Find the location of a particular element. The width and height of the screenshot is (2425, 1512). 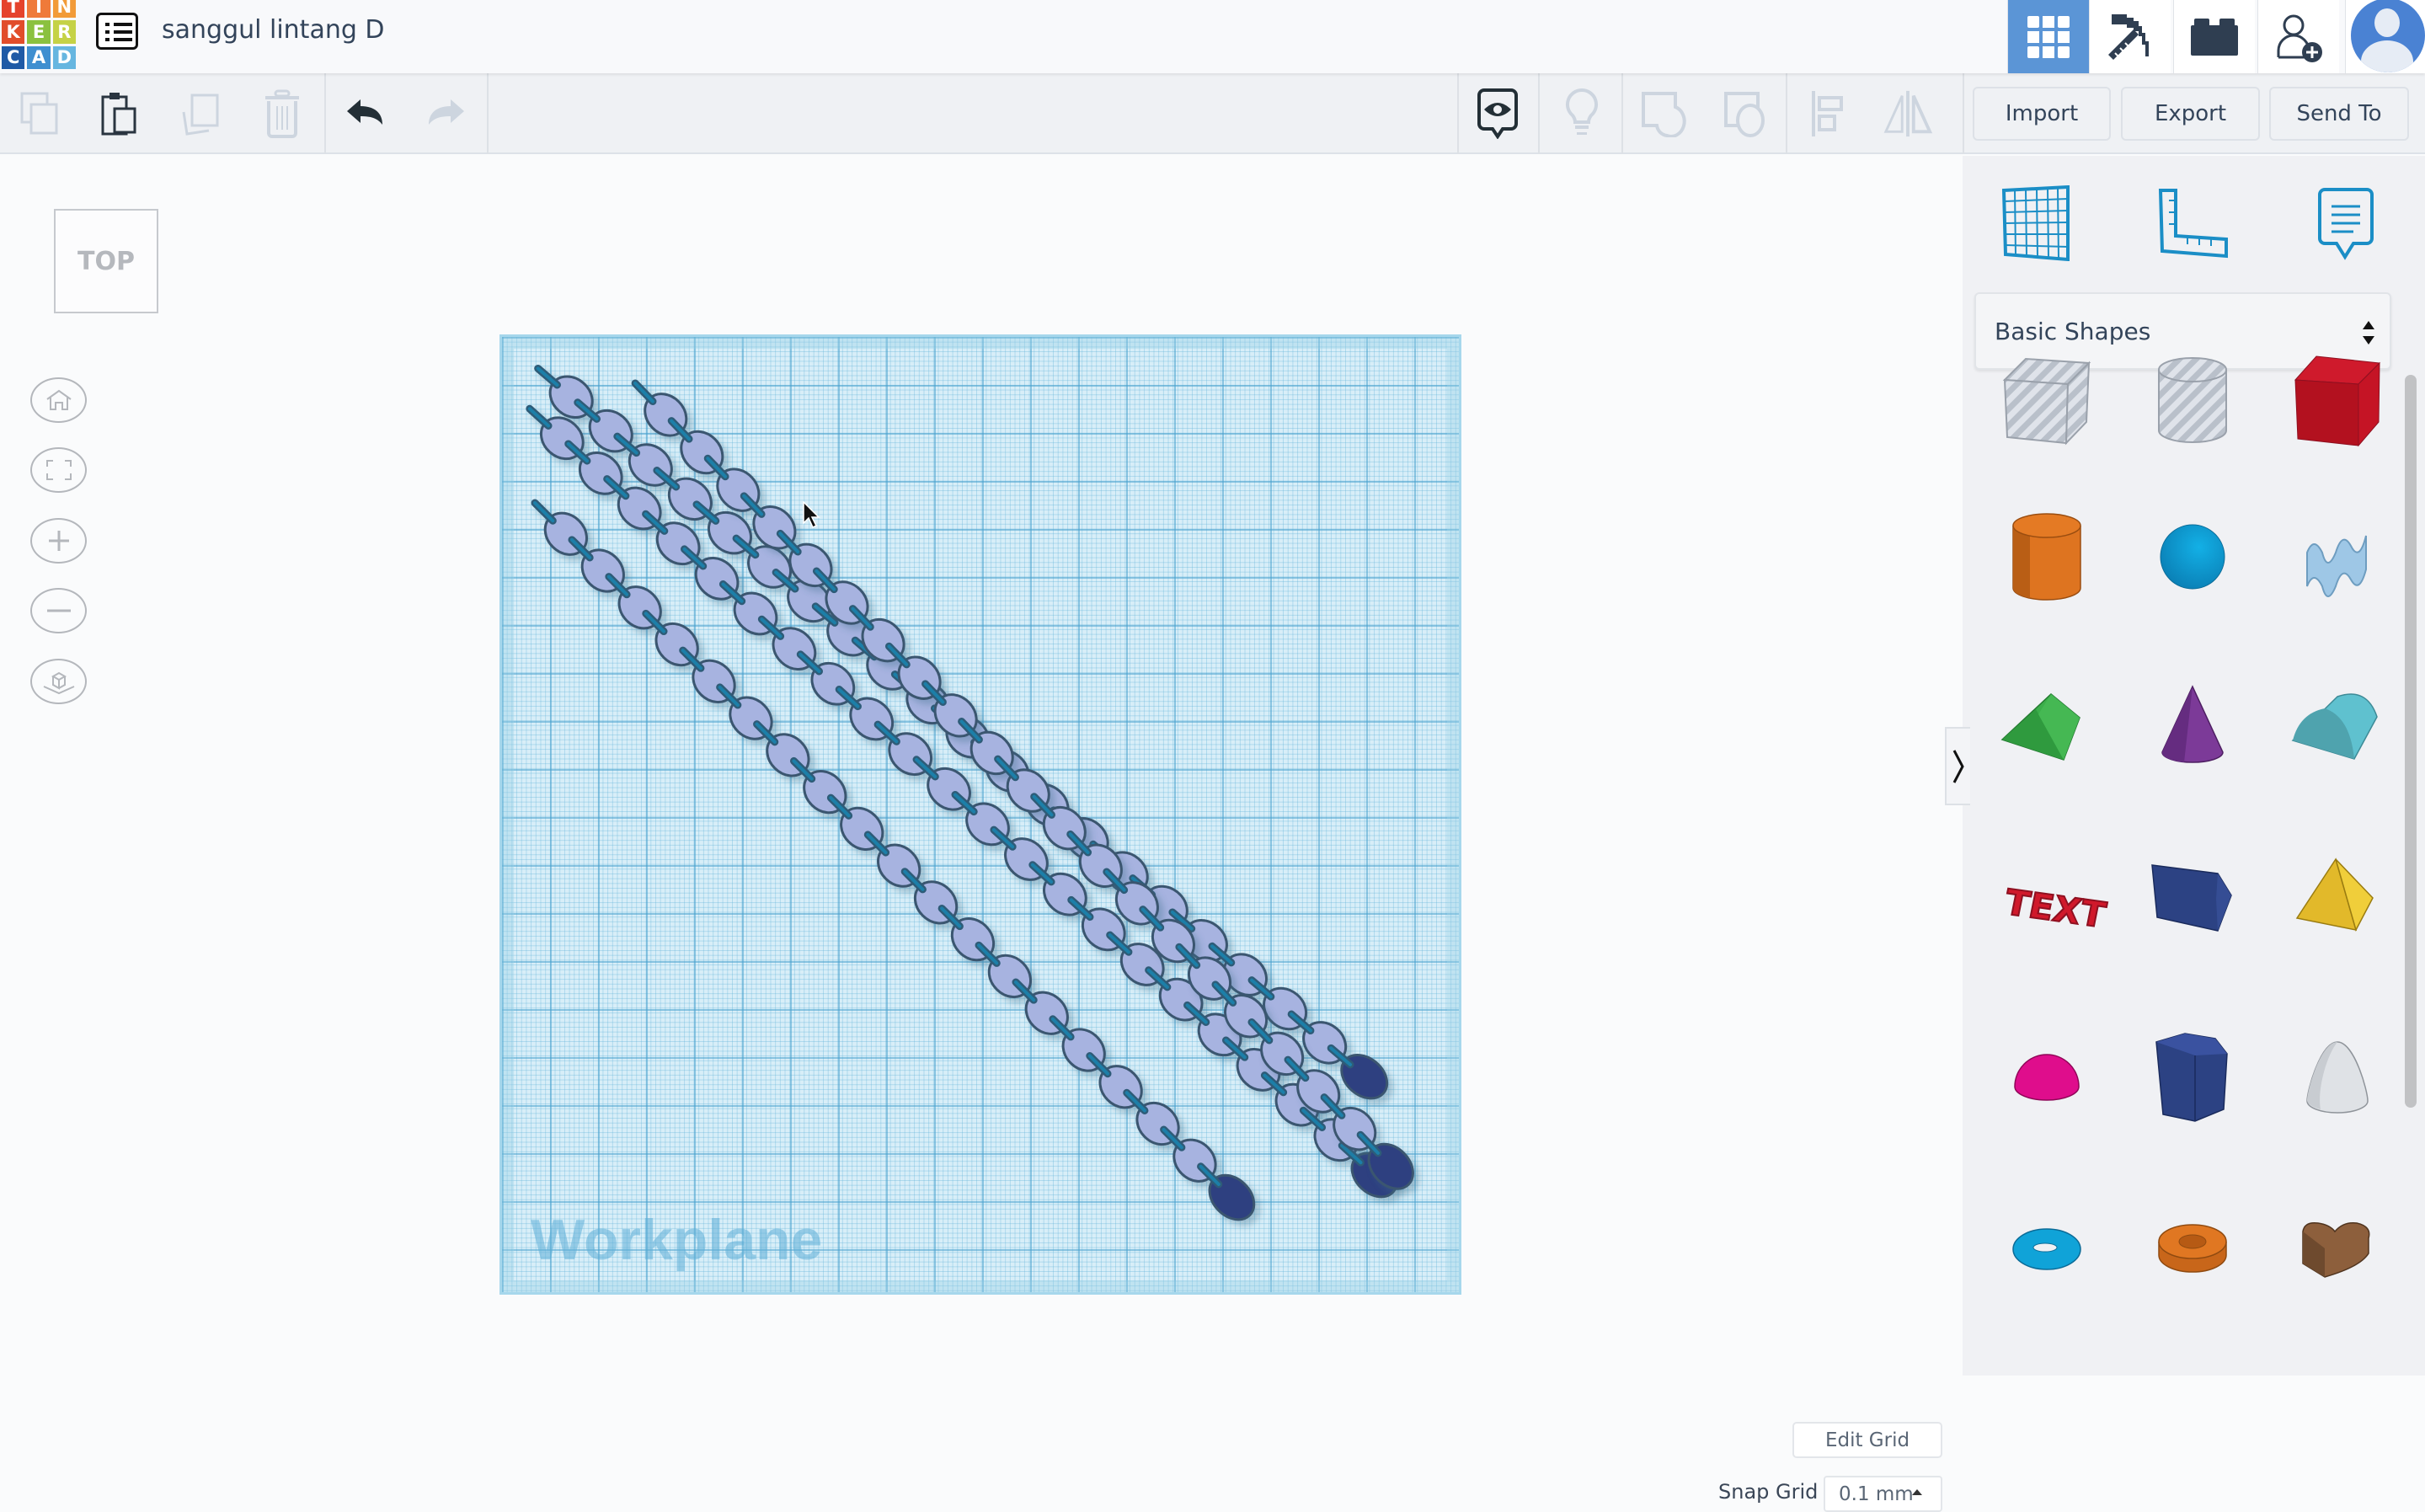

zoom-in-button is located at coordinates (58, 541).